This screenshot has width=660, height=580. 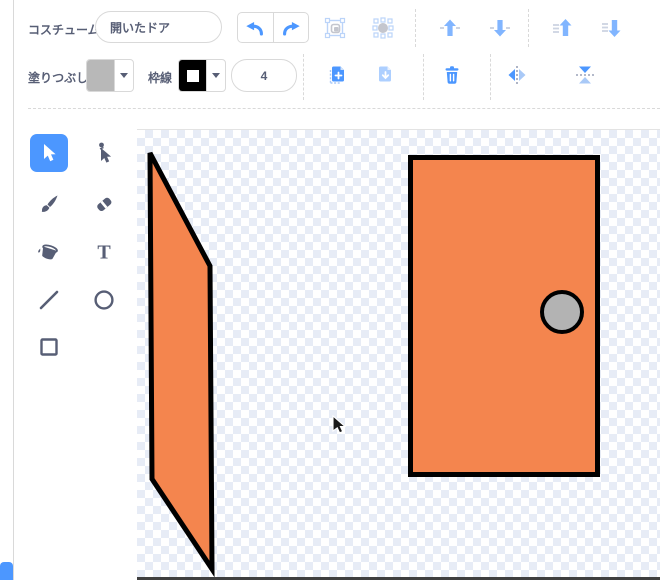 I want to click on paste-button, so click(x=385, y=75).